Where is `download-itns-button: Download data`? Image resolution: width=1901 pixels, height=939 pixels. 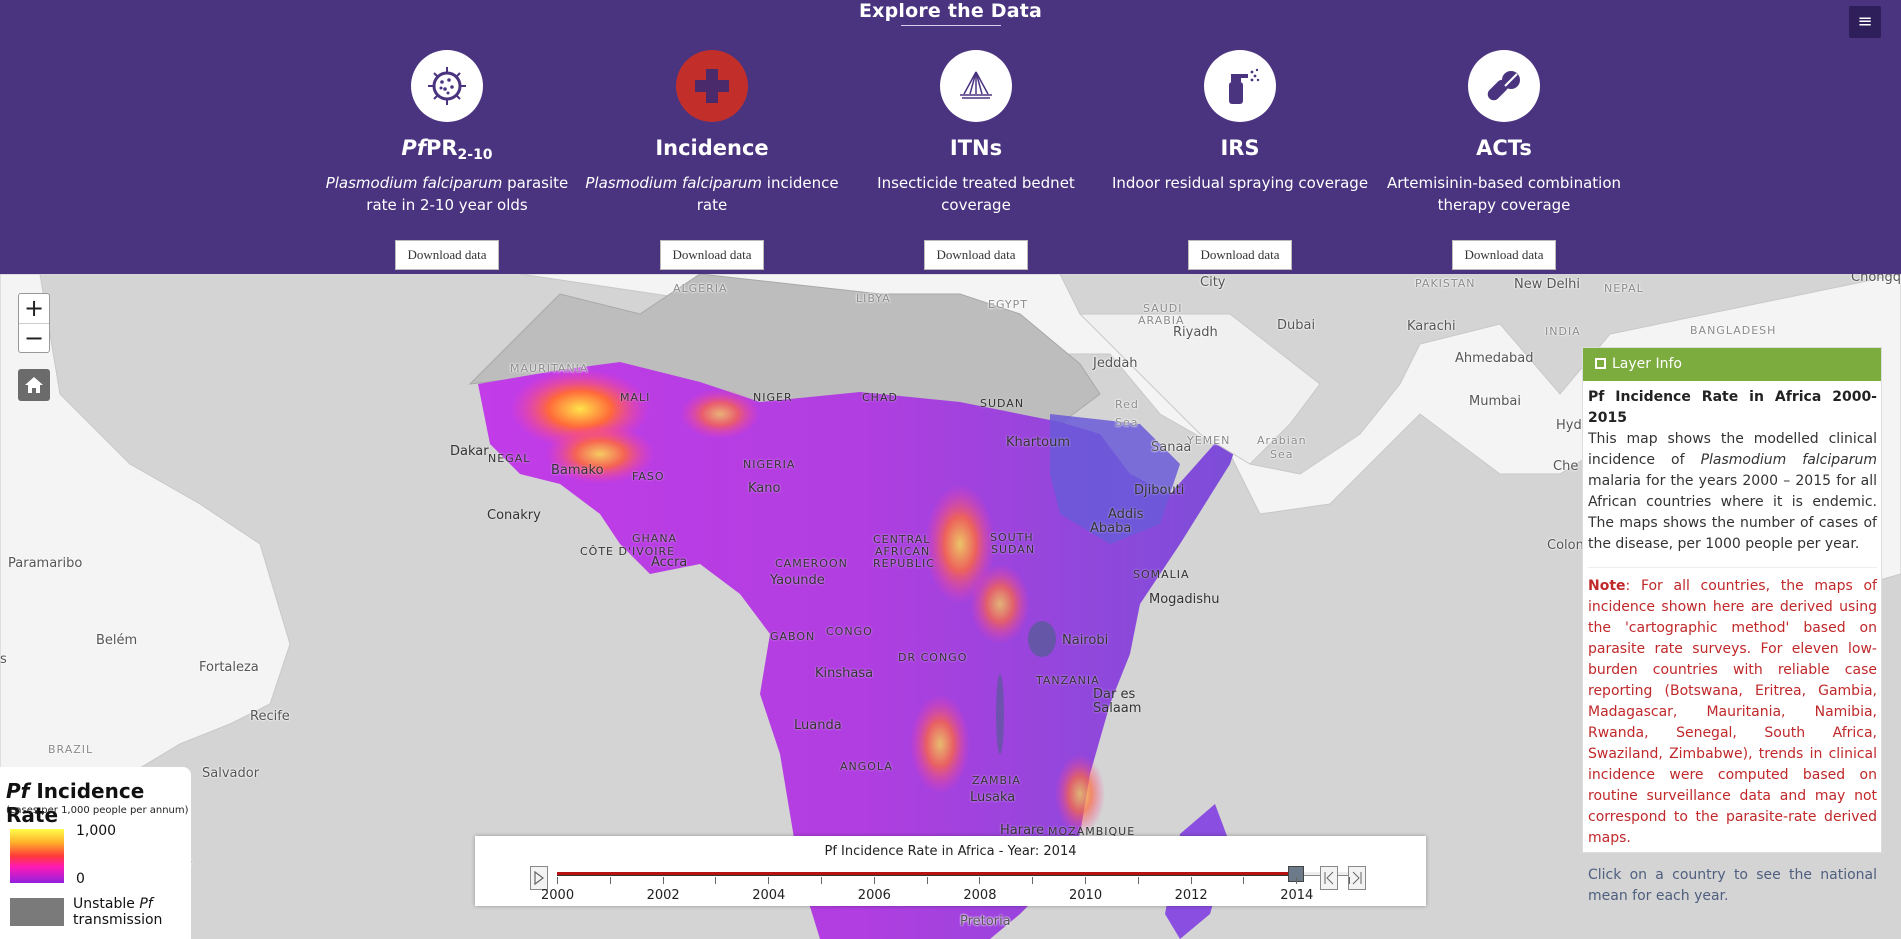
download-itns-button: Download data is located at coordinates (976, 255).